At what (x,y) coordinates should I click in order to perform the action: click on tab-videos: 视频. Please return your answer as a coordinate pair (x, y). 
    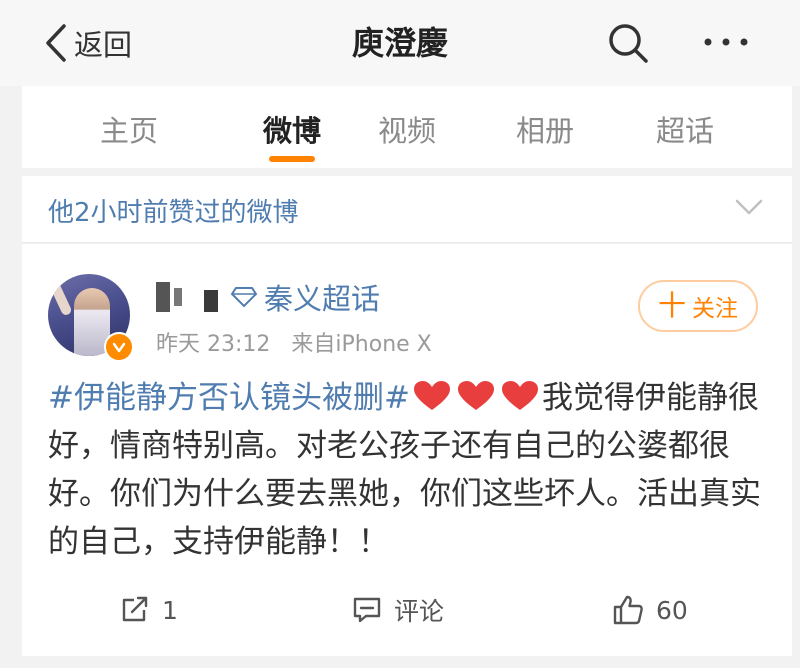
    Looking at the image, I should click on (407, 129).